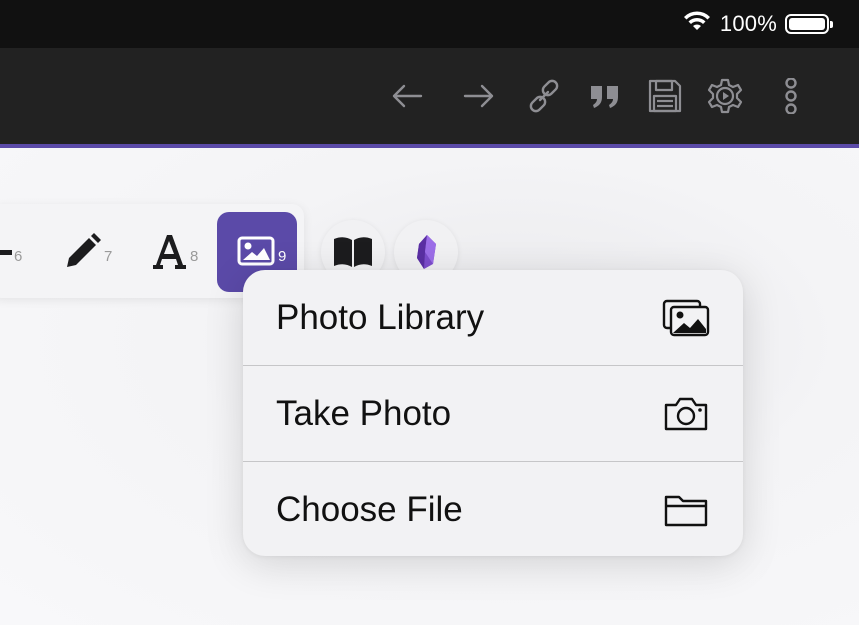 The height and width of the screenshot is (625, 859). I want to click on status-indicators: 100%, so click(757, 24).